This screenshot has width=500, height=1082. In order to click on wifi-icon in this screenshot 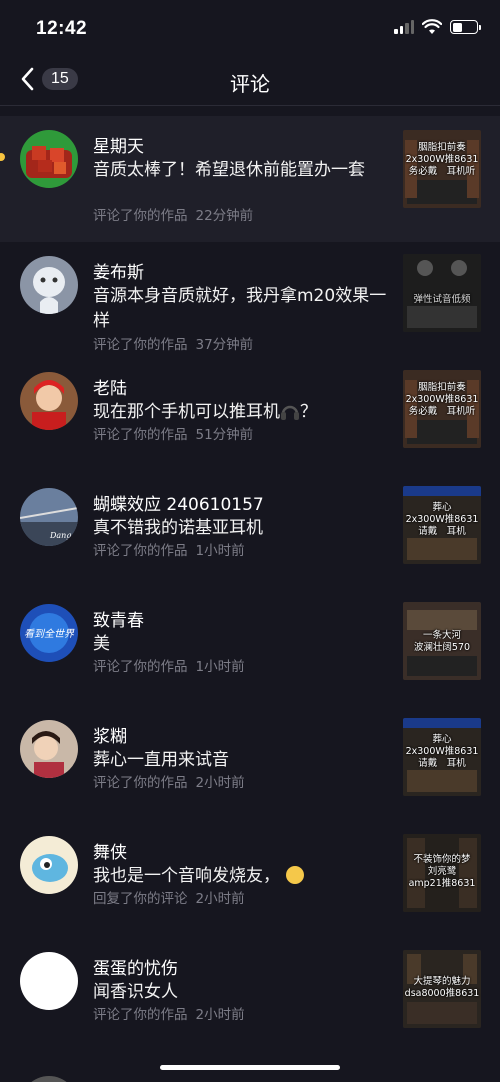, I will do `click(432, 26)`.